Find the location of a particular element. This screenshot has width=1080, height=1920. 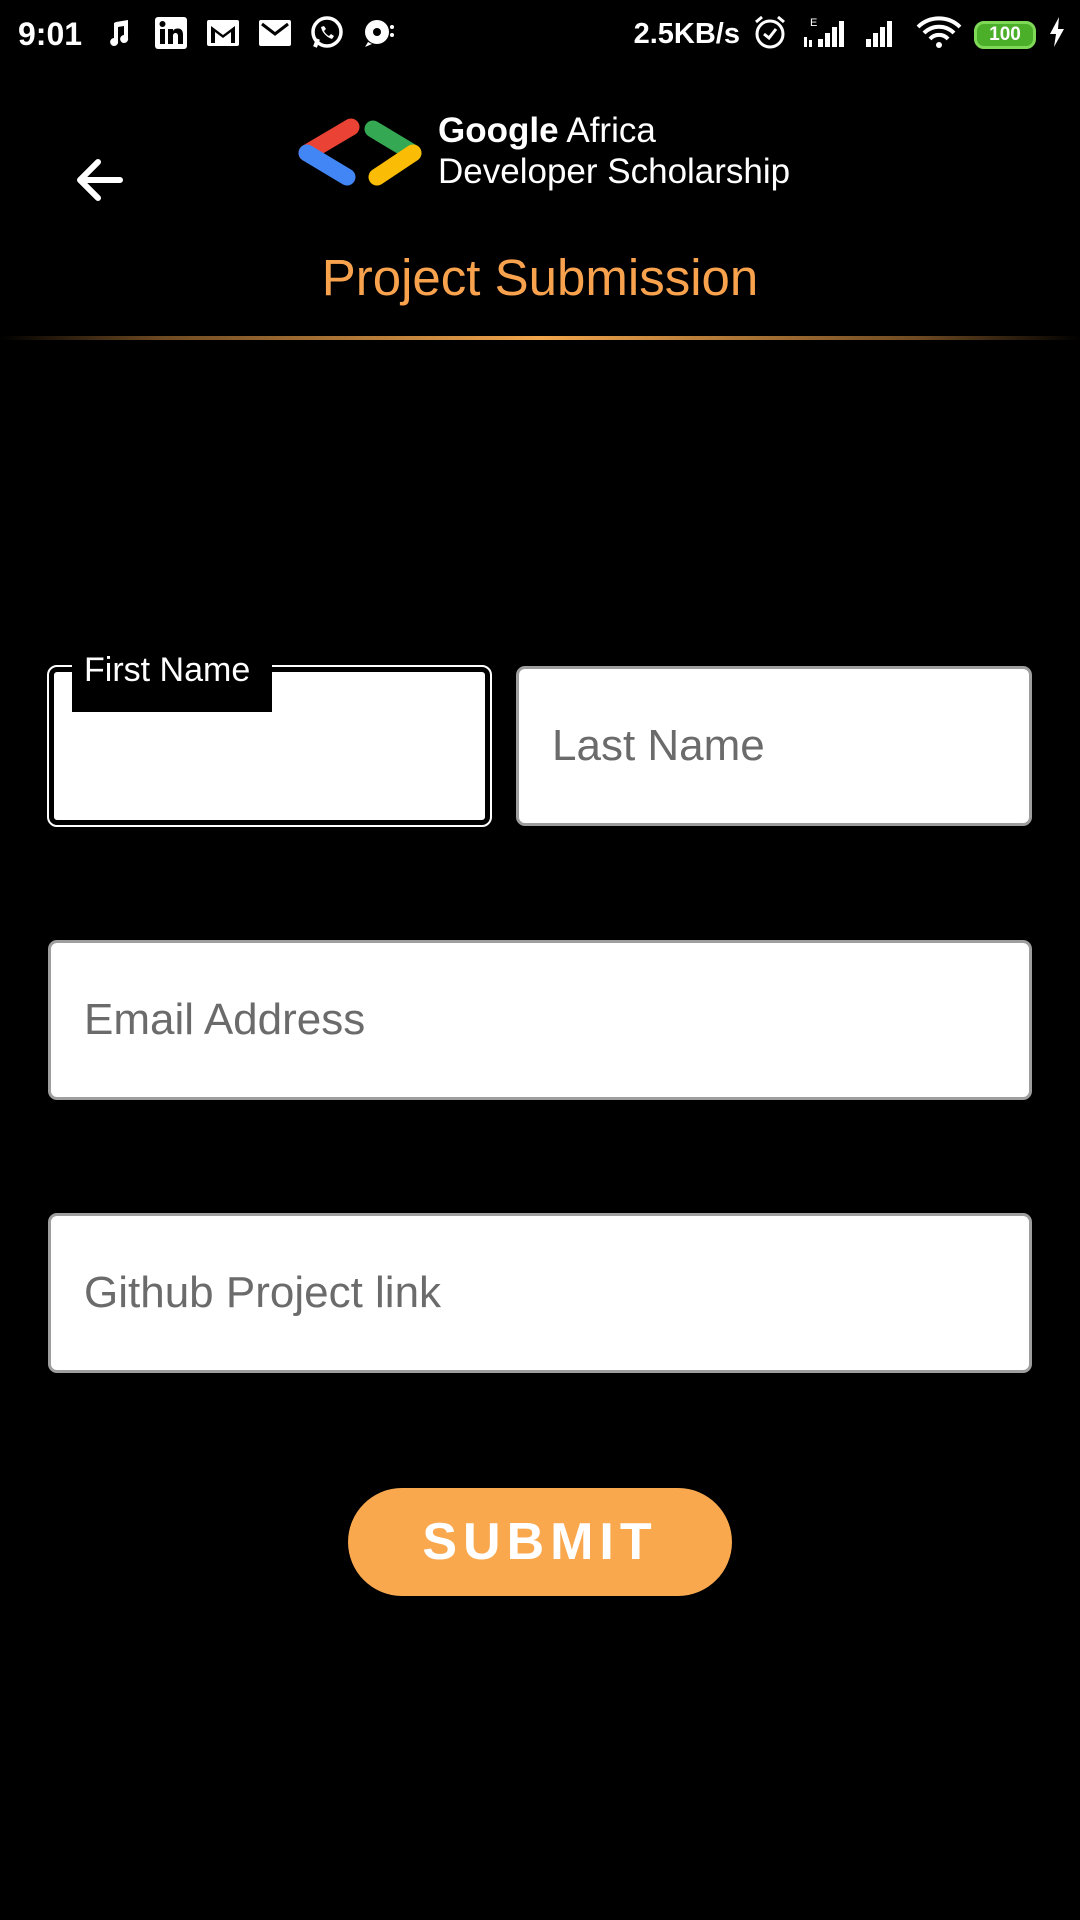

github-link-input is located at coordinates (540, 1293).